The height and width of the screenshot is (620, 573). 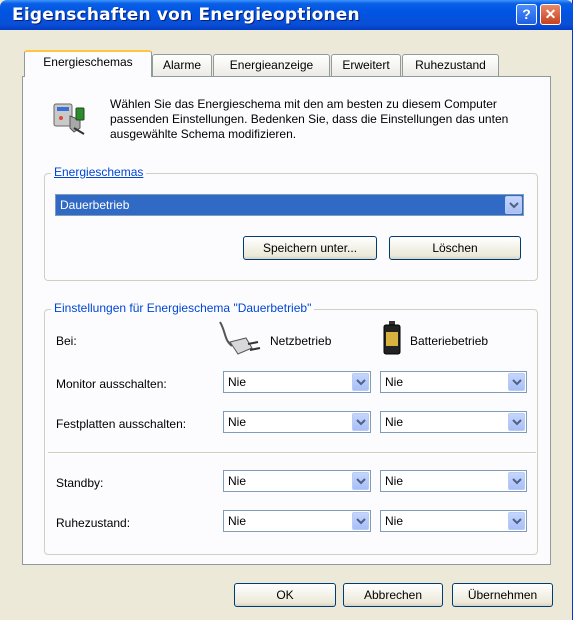 What do you see at coordinates (502, 595) in the screenshot?
I see `apply-button: Übernehmen` at bounding box center [502, 595].